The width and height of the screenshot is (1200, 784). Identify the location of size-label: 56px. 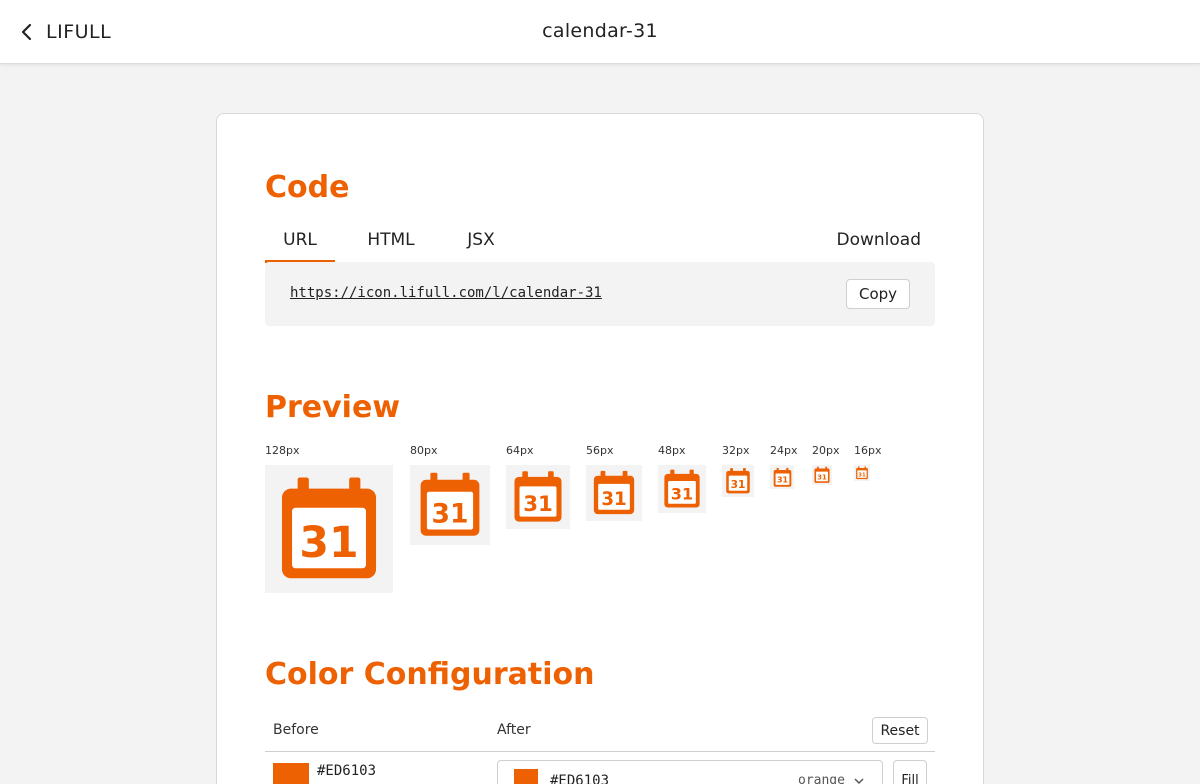
(600, 450).